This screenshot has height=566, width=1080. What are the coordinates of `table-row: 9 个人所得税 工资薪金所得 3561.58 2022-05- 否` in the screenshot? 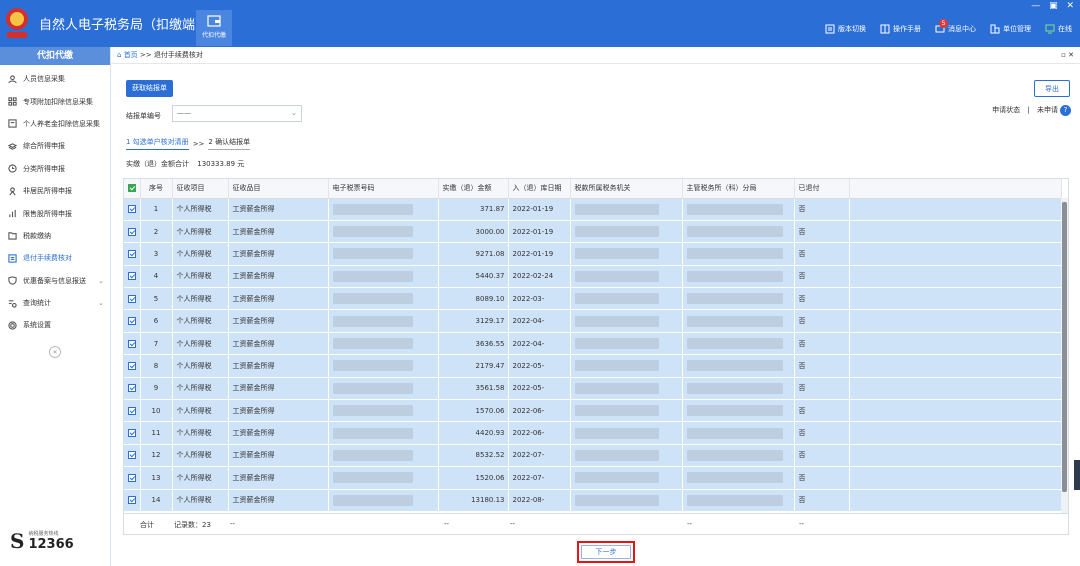 It's located at (593, 389).